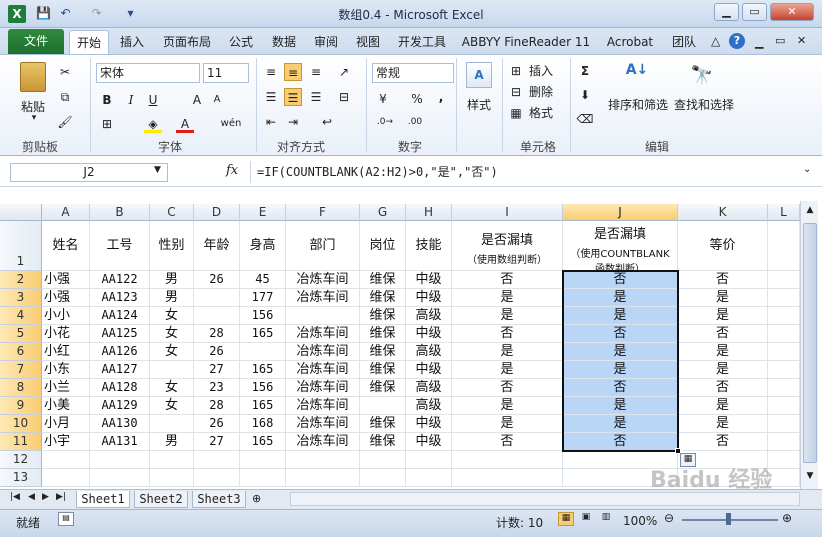 Image resolution: width=822 pixels, height=537 pixels. Describe the element at coordinates (669, 518) in the screenshot. I see `zoom-out-icon: ⊖` at that location.